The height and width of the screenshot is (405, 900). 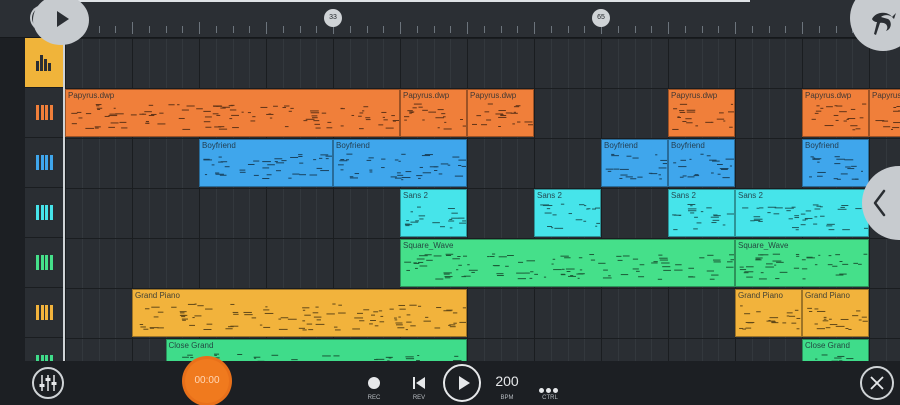 I want to click on mixer-icon, so click(x=48, y=383).